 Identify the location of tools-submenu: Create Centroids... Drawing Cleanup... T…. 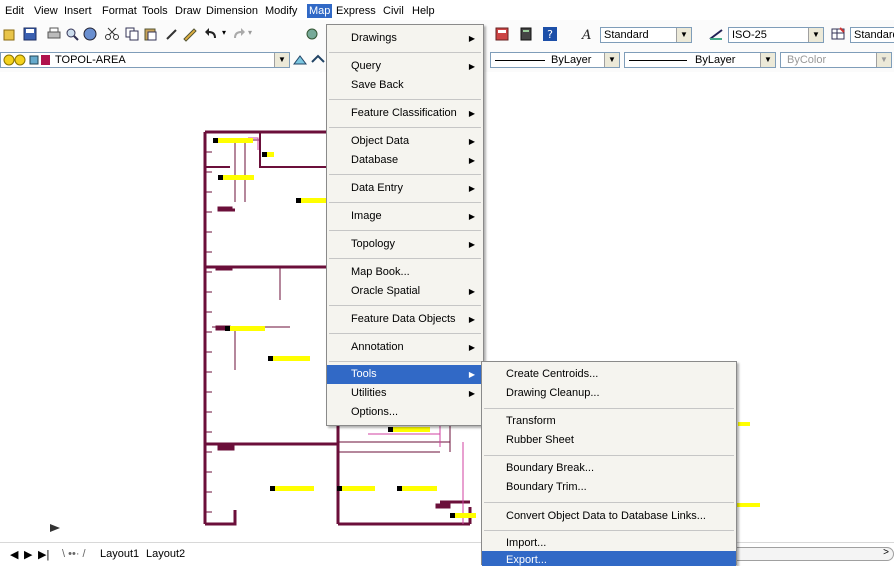
(609, 463).